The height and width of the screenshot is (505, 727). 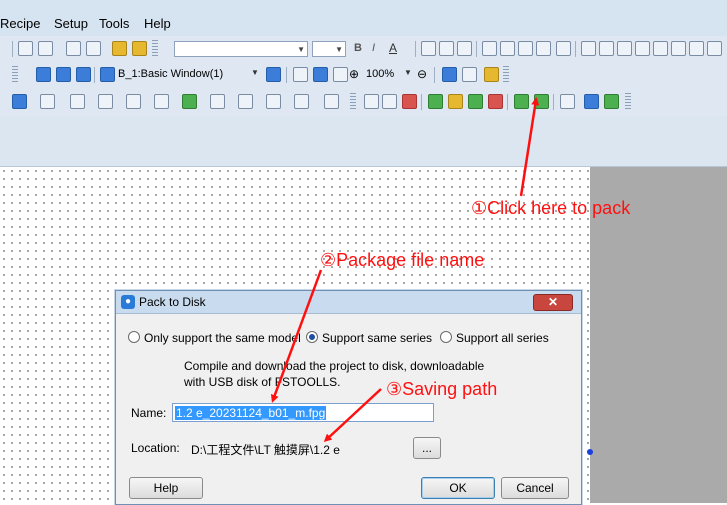 I want to click on italic-icon: I, so click(x=373, y=48).